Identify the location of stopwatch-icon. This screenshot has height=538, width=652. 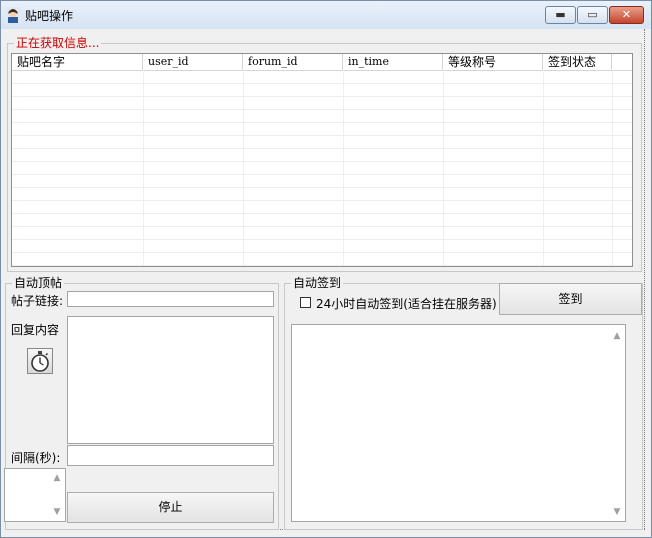
(40, 361).